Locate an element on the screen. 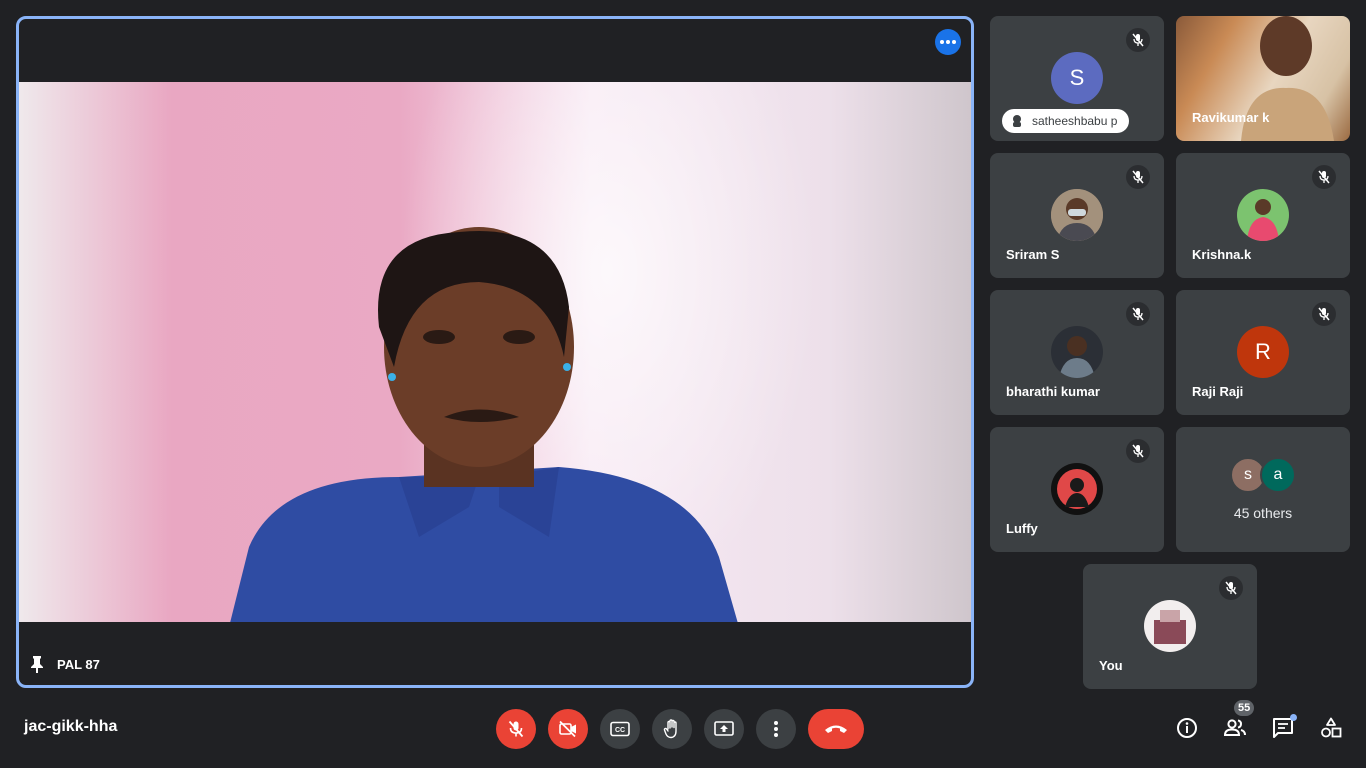 The image size is (1366, 768). self-tile: You is located at coordinates (1170, 626).